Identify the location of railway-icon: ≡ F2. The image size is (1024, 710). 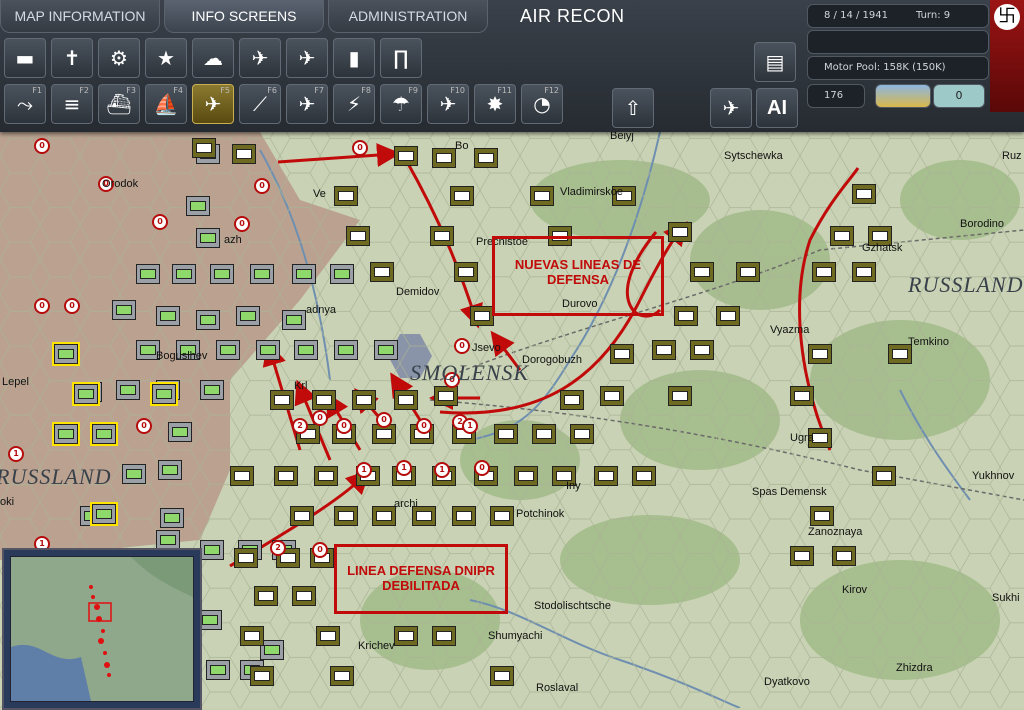
(72, 104).